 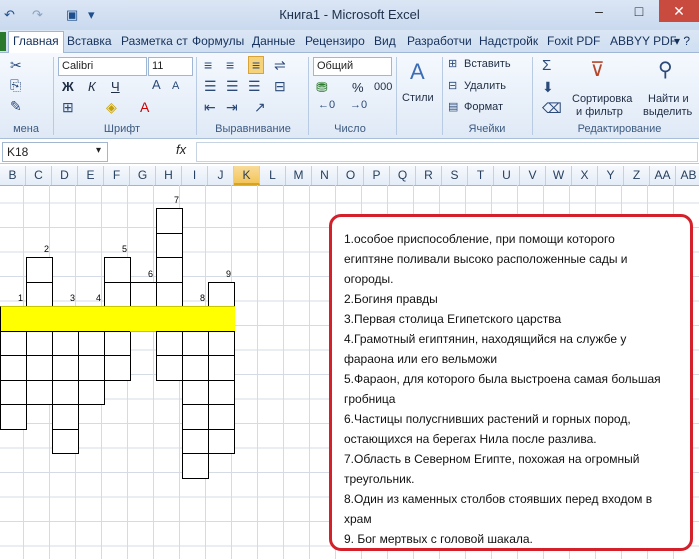 What do you see at coordinates (89, 41) in the screenshot?
I see `tab-insert: Вставка` at bounding box center [89, 41].